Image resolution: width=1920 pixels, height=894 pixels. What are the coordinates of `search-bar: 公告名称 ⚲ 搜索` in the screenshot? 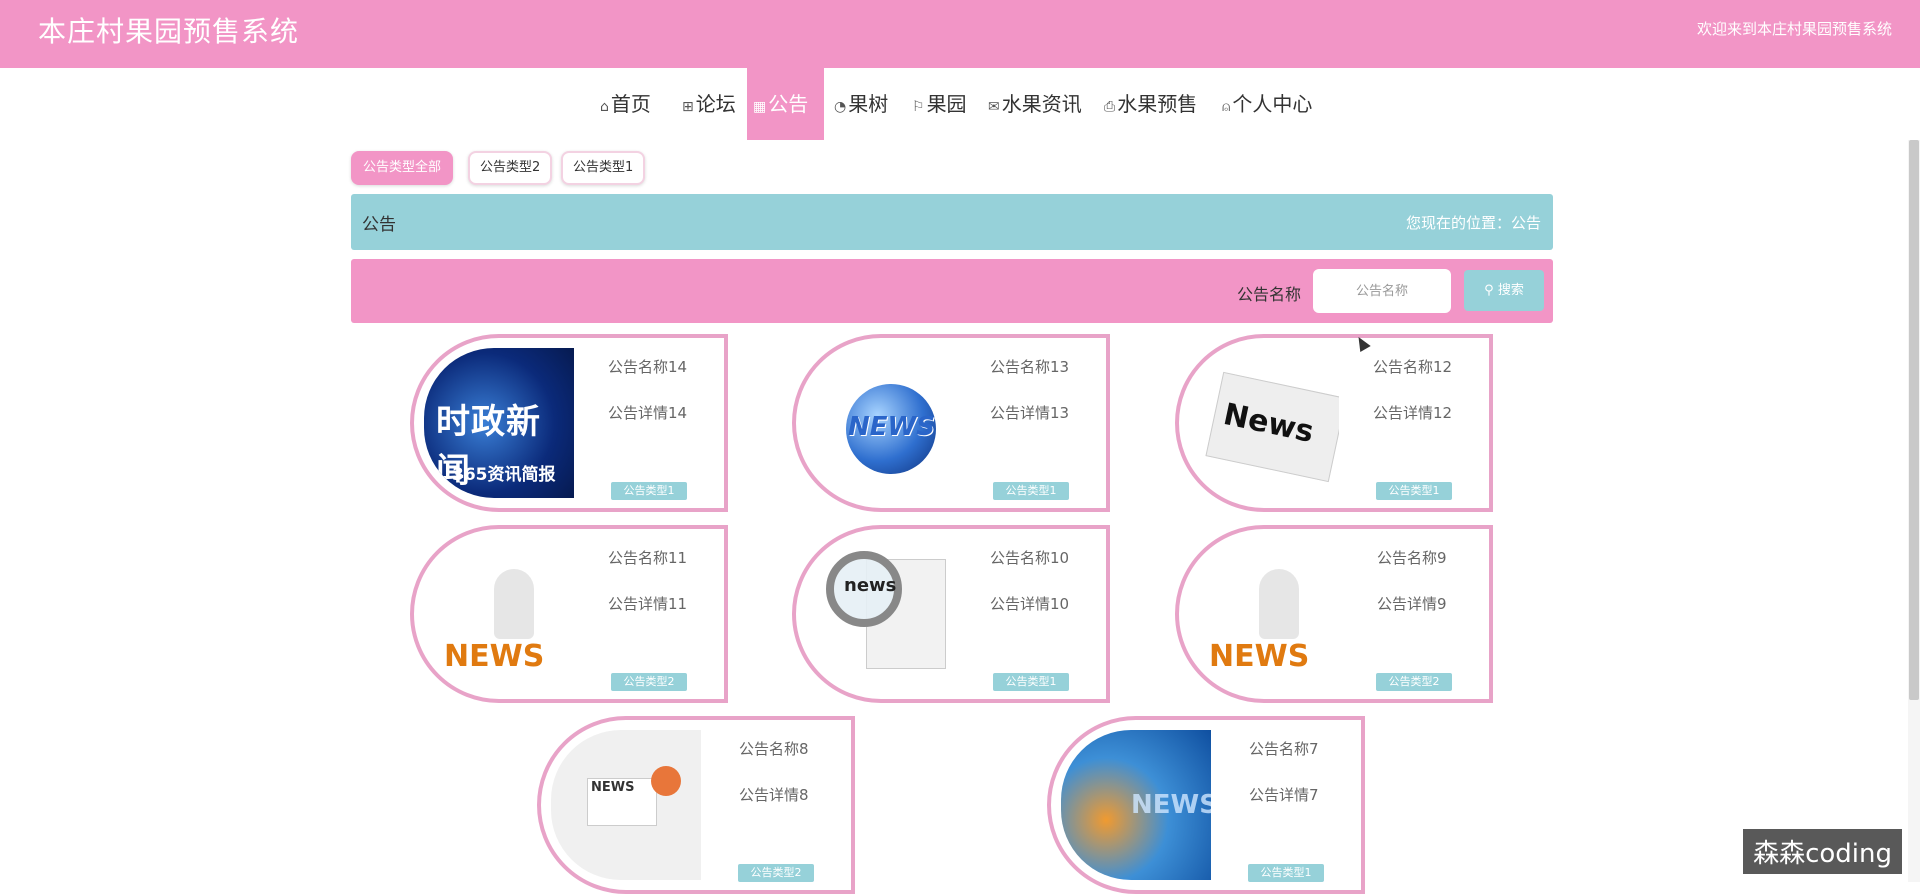 It's located at (952, 291).